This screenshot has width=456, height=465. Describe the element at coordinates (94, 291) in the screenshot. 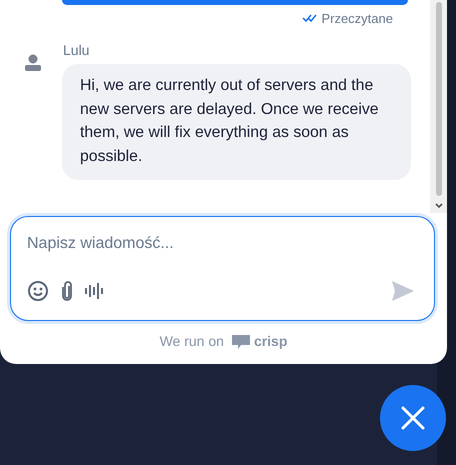

I see `audio-wave-icon` at that location.